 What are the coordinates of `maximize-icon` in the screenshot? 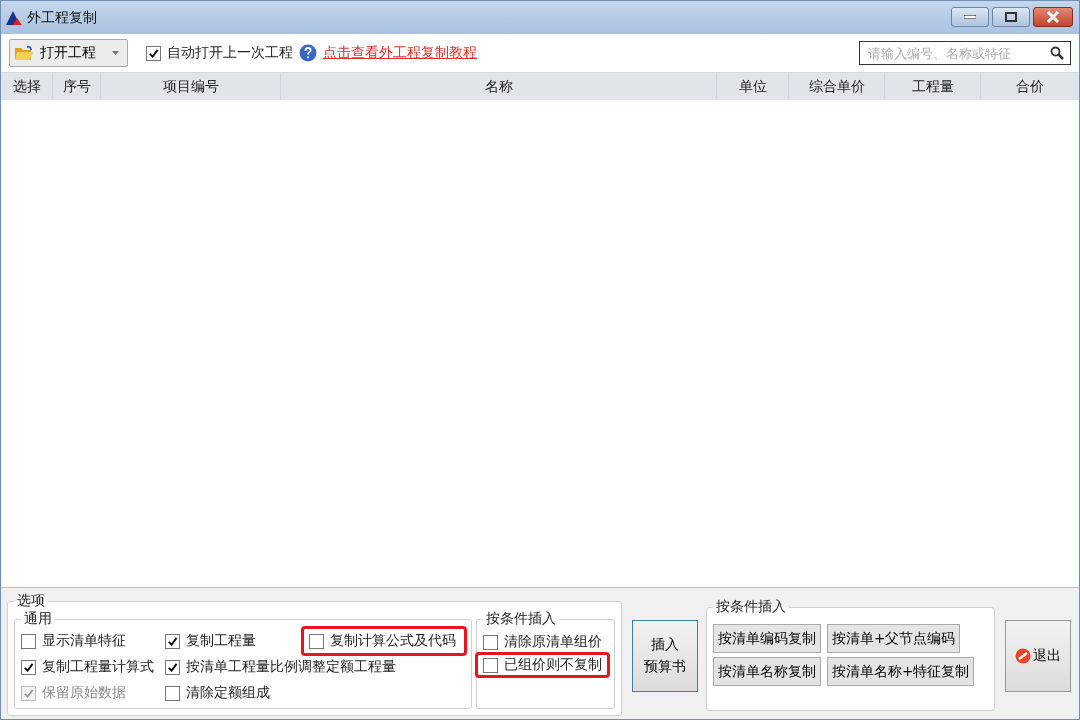 It's located at (1011, 17).